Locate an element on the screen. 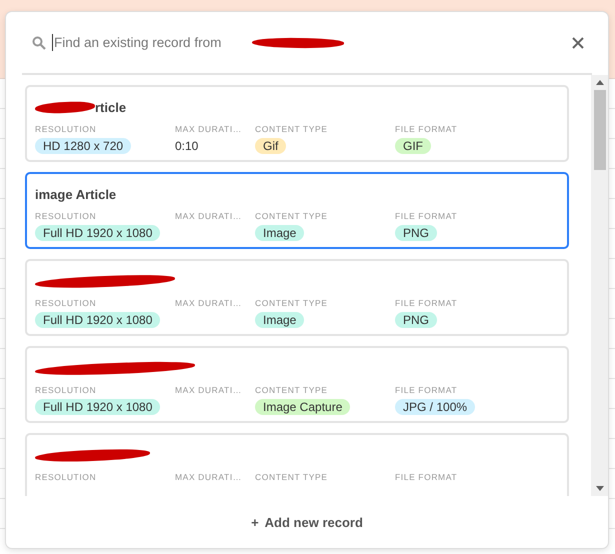 The height and width of the screenshot is (554, 615). record-title: image Article is located at coordinates (75, 194).